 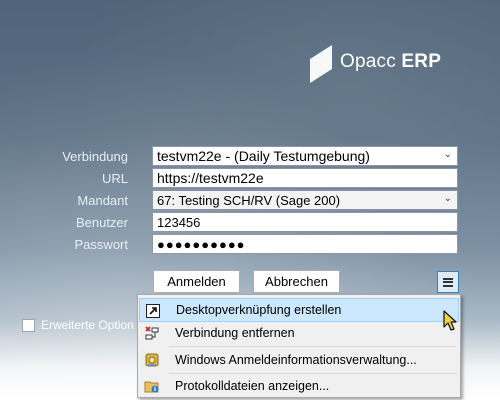 I want to click on user-label: Benutzer, so click(x=101, y=222).